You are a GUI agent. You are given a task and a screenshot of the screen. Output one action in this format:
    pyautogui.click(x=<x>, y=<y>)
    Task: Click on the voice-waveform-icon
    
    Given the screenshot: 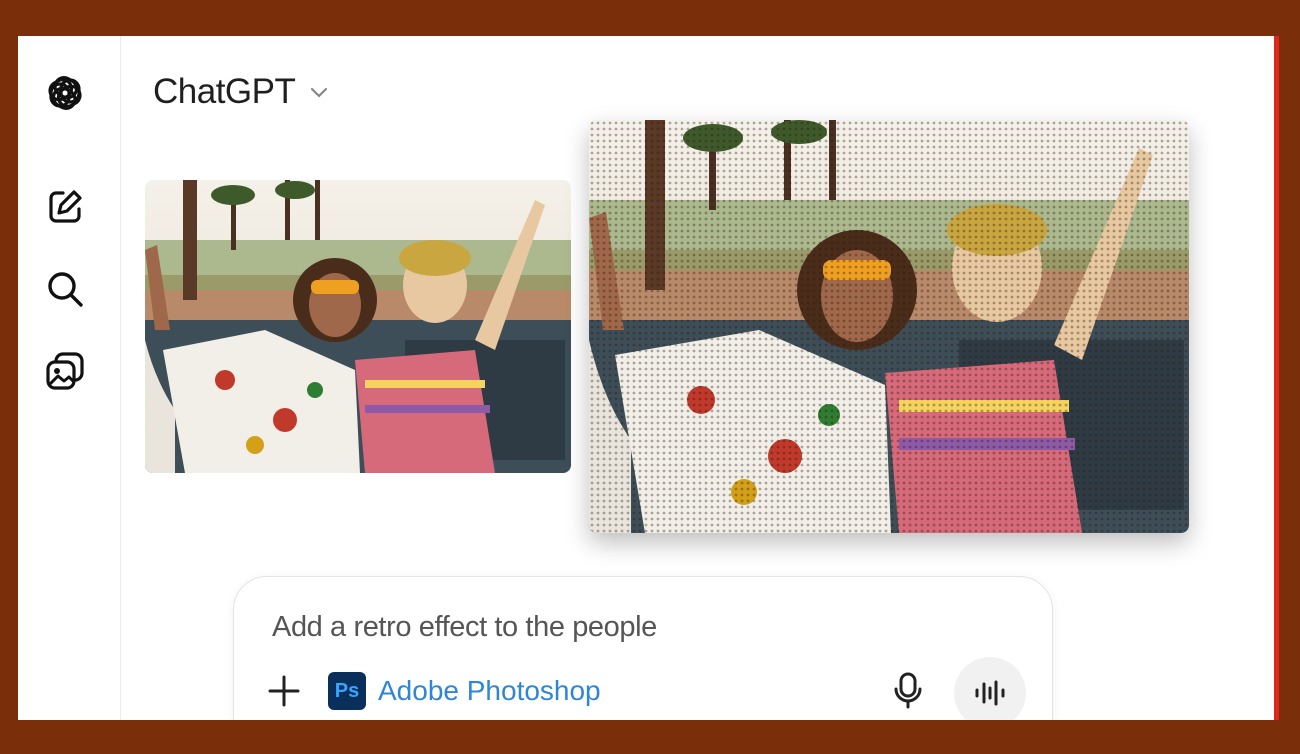 What is the action you would take?
    pyautogui.click(x=990, y=693)
    